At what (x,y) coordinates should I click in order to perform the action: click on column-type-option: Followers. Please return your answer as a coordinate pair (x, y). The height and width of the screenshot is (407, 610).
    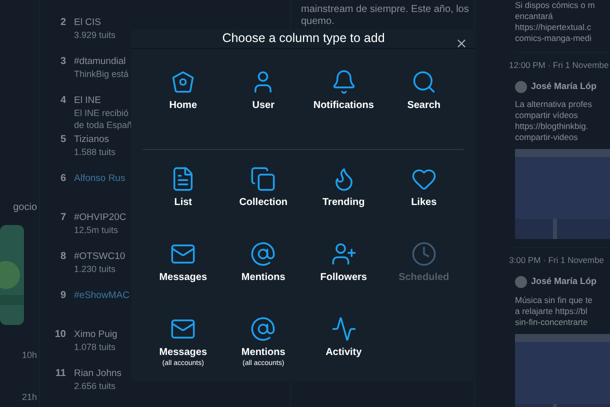
    Looking at the image, I should click on (343, 260).